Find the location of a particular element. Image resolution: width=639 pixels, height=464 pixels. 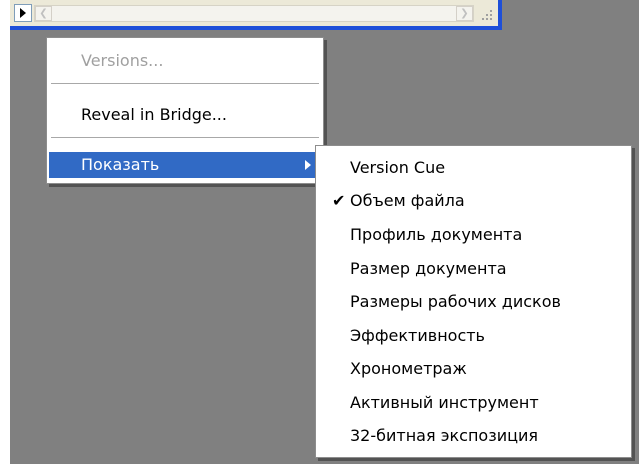

submenu-item-document-profile: Профиль документа is located at coordinates (473, 235).